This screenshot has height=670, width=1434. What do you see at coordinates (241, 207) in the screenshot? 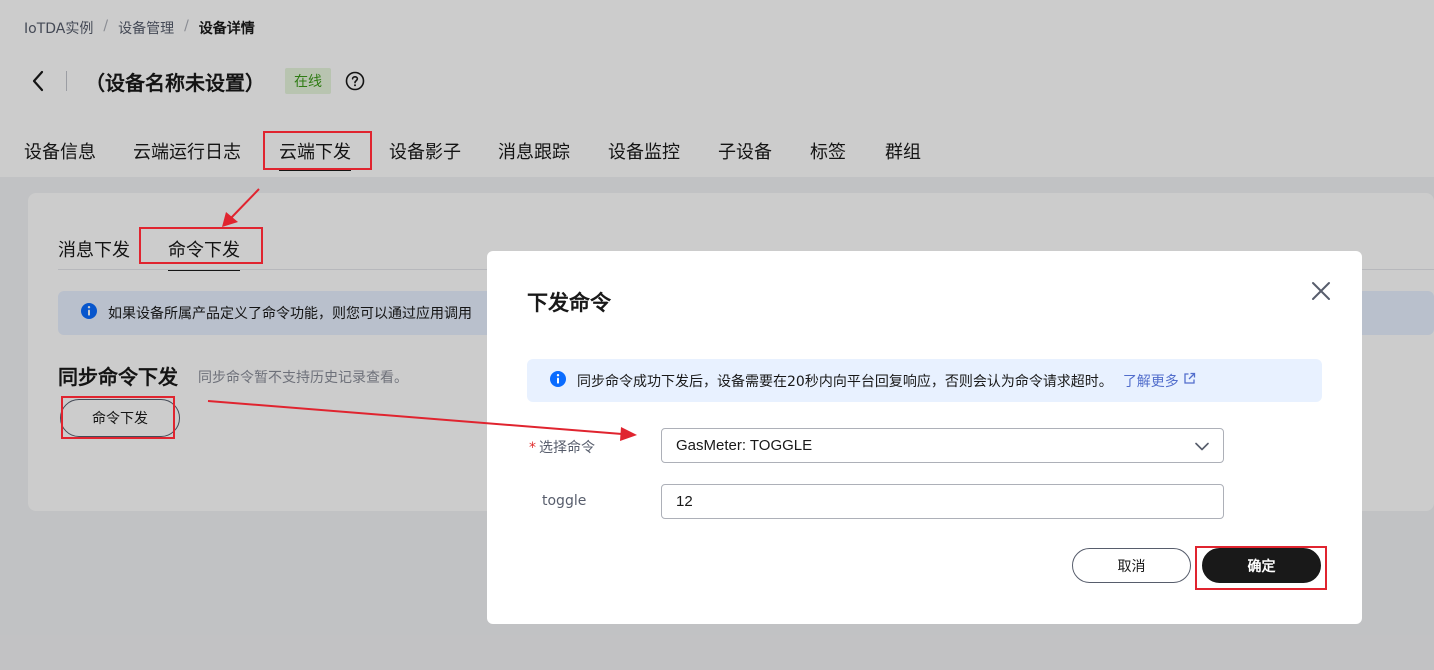
I see `annotation-arrow-to-subtab` at bounding box center [241, 207].